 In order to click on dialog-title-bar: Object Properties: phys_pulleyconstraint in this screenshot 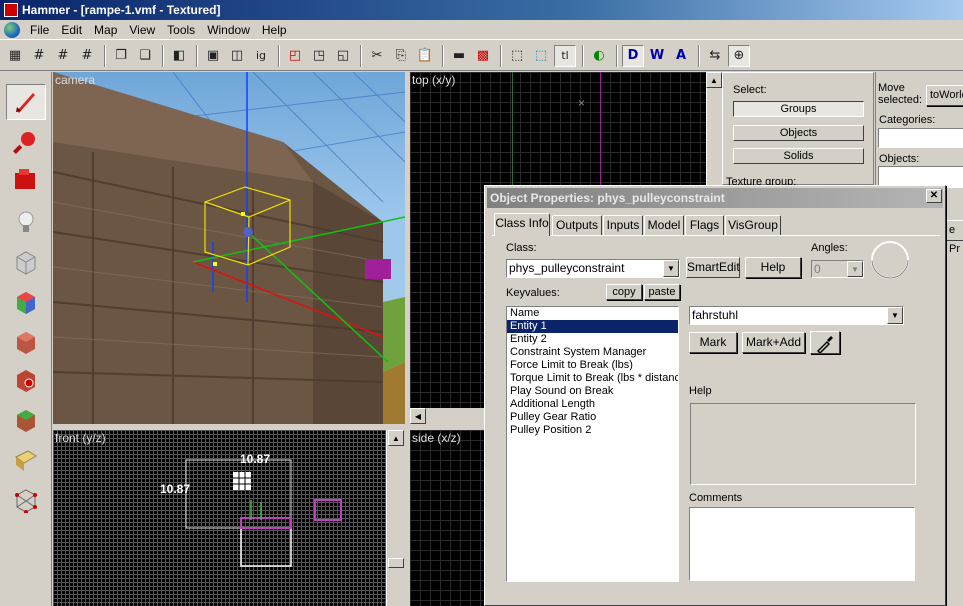, I will do `click(715, 198)`.